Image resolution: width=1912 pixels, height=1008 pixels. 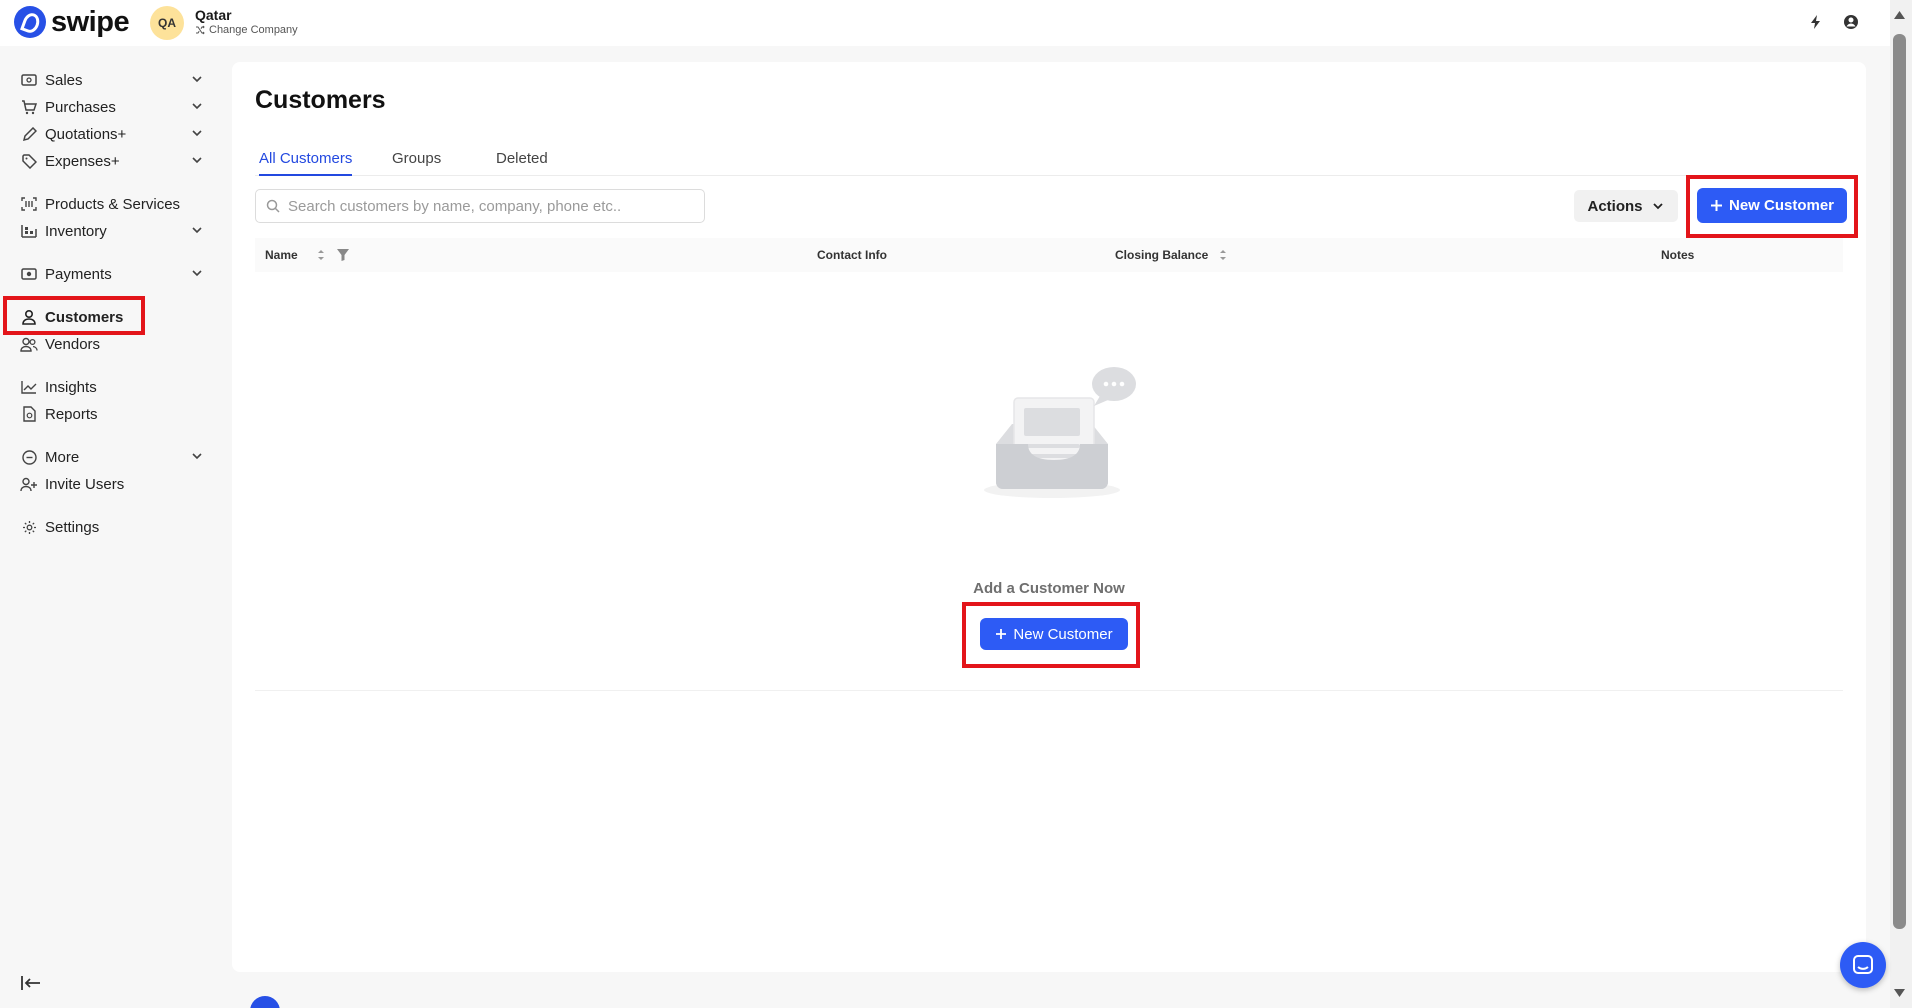 I want to click on change-company-label: Change Company, so click(x=253, y=30).